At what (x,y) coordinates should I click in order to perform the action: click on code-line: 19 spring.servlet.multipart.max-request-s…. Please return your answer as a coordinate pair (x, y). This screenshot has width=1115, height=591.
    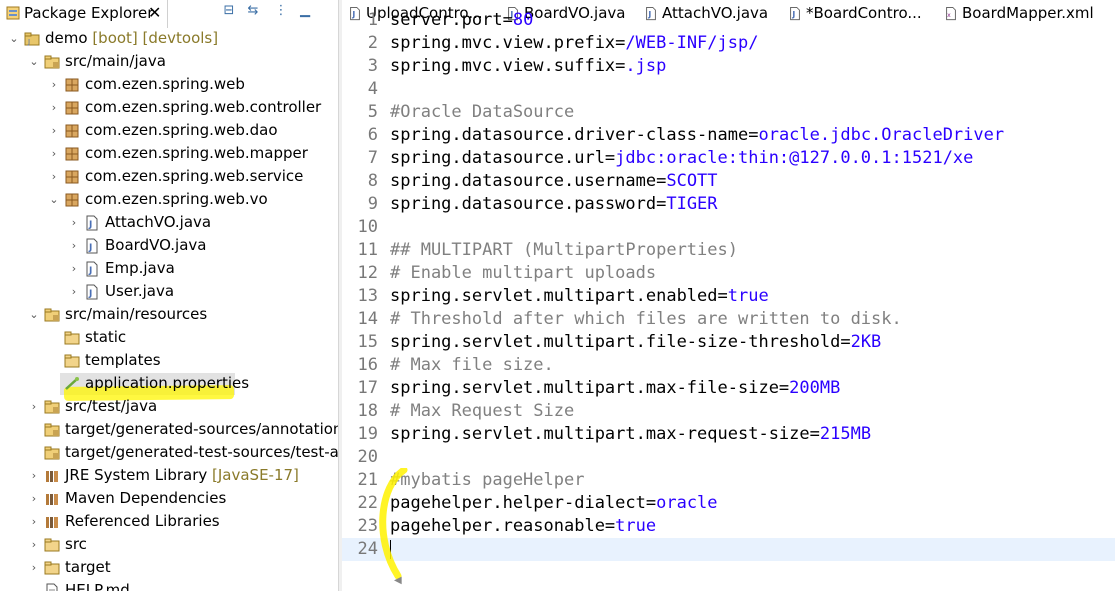
    Looking at the image, I should click on (728, 434).